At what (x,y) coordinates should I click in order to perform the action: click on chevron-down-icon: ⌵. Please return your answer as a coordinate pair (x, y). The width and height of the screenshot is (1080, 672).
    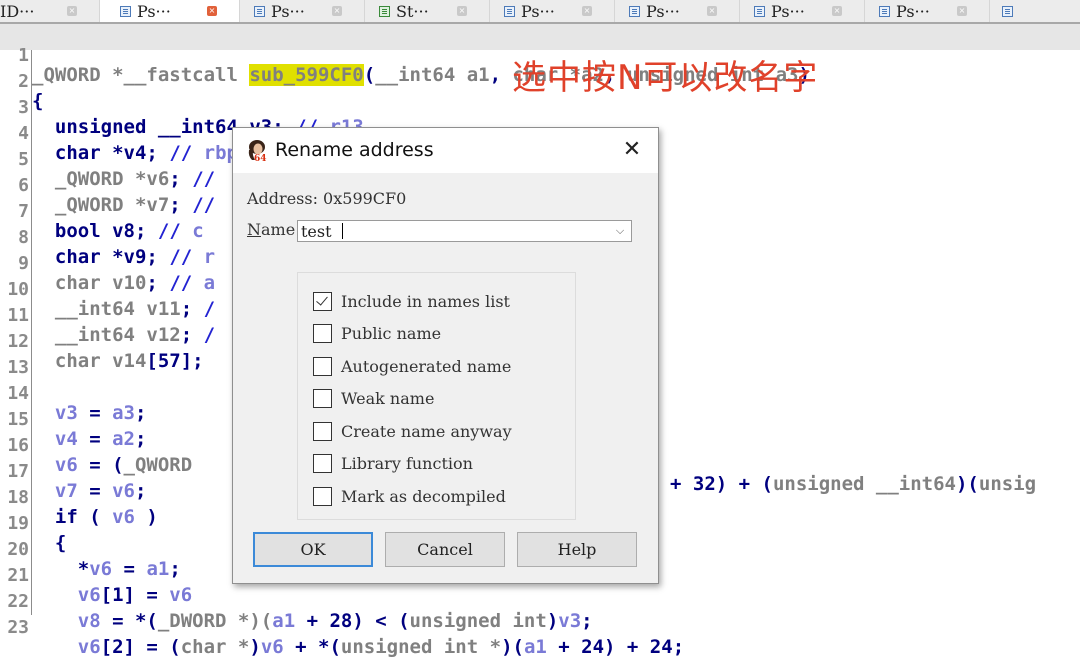
    Looking at the image, I should click on (620, 231).